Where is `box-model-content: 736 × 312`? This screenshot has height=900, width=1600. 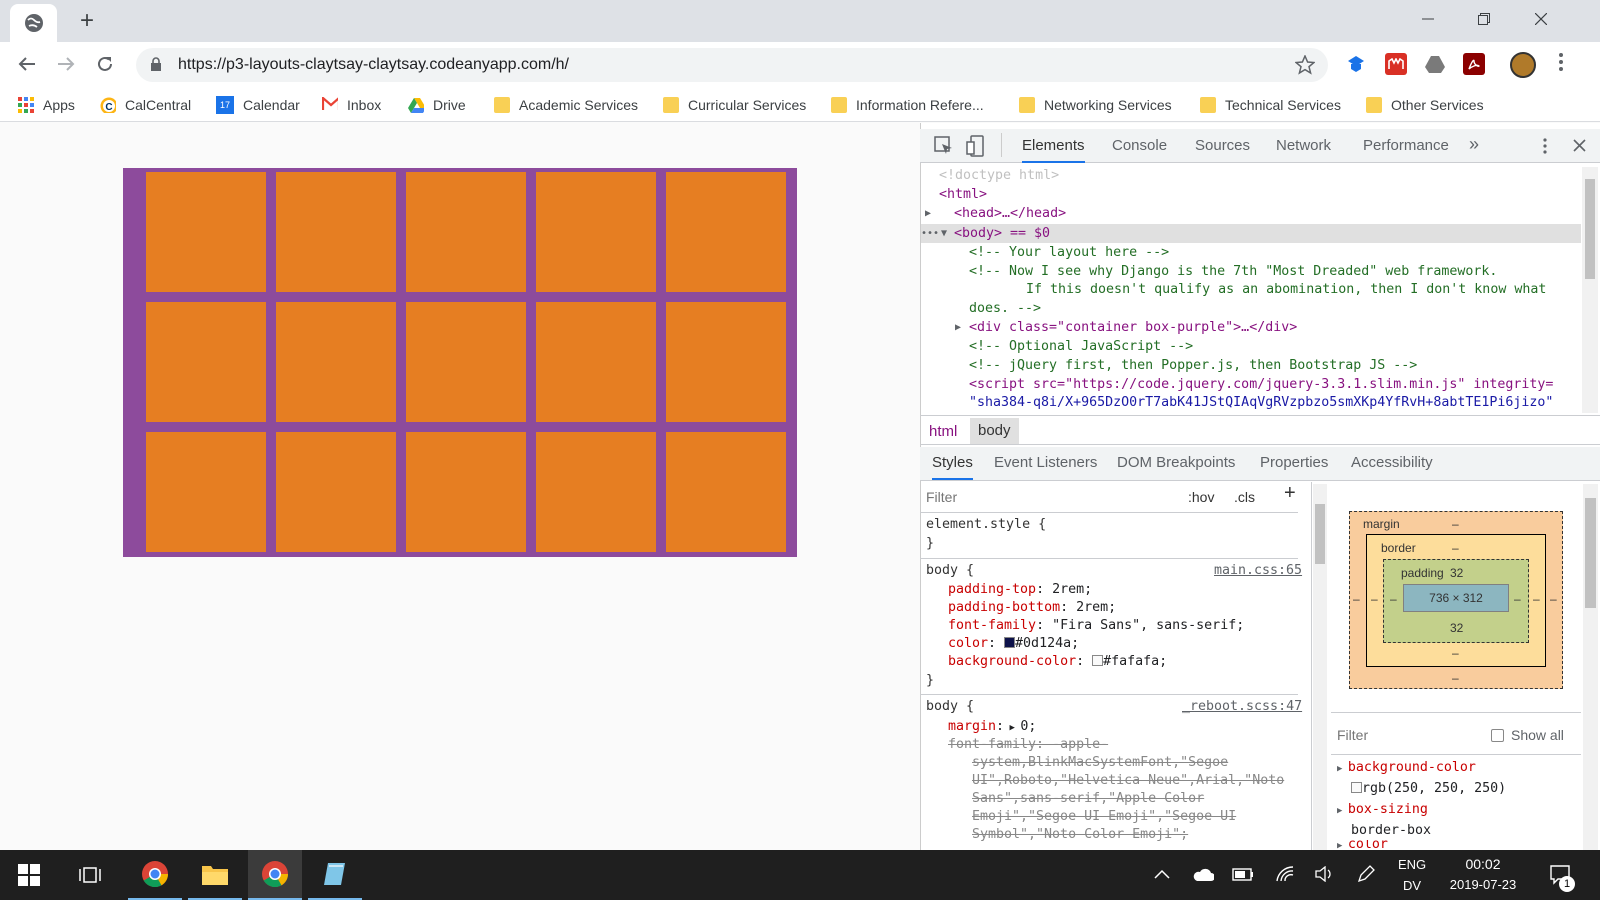 box-model-content: 736 × 312 is located at coordinates (1456, 598).